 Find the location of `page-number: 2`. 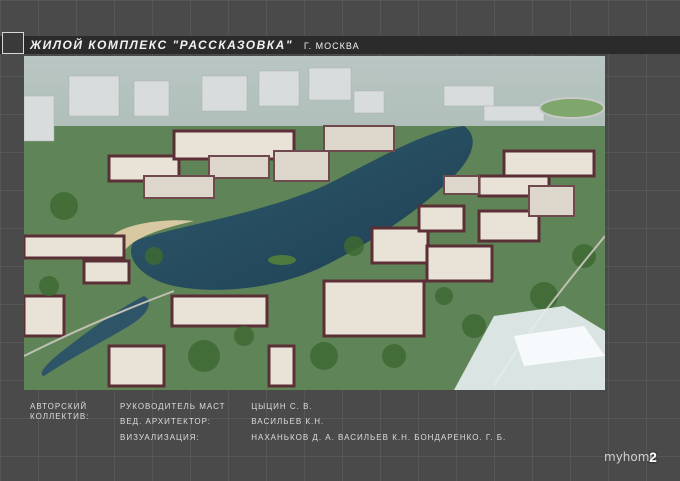

page-number: 2 is located at coordinates (653, 457).